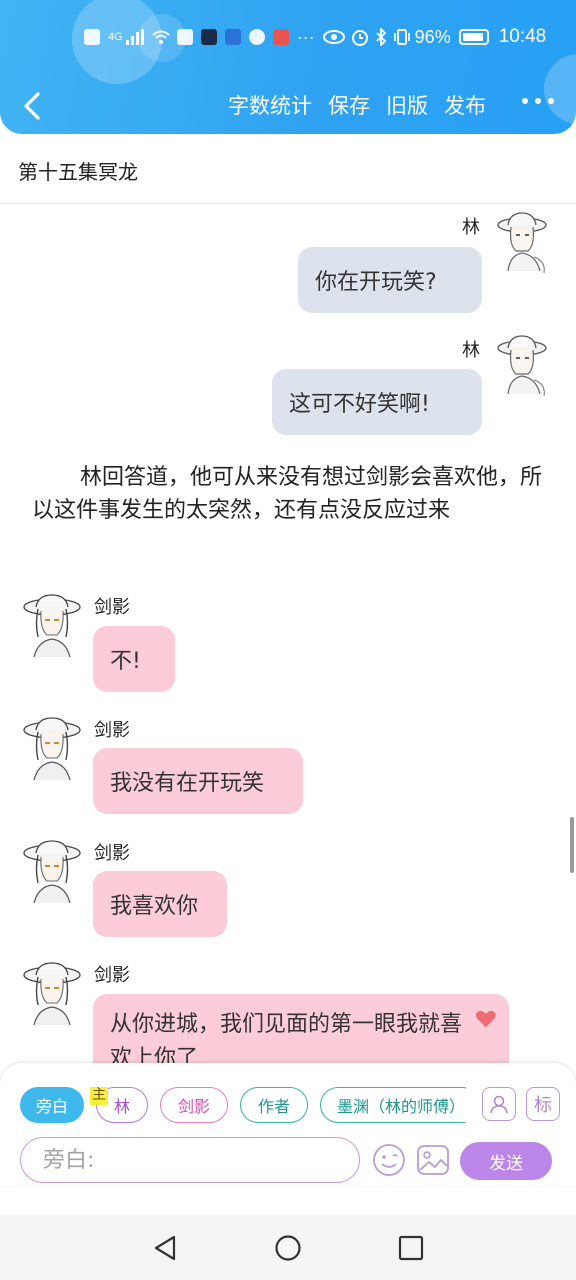 This screenshot has width=576, height=1280. Describe the element at coordinates (333, 37) in the screenshot. I see `eye-icon` at that location.